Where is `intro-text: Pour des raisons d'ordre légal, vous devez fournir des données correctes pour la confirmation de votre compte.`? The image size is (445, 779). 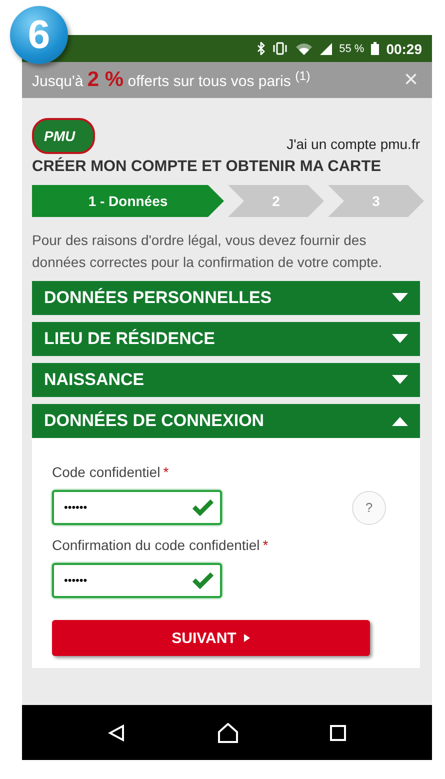 intro-text: Pour des raisons d'ordre légal, vous devez fournir des données correctes pour la confirmation de votre compte. is located at coordinates (208, 251).